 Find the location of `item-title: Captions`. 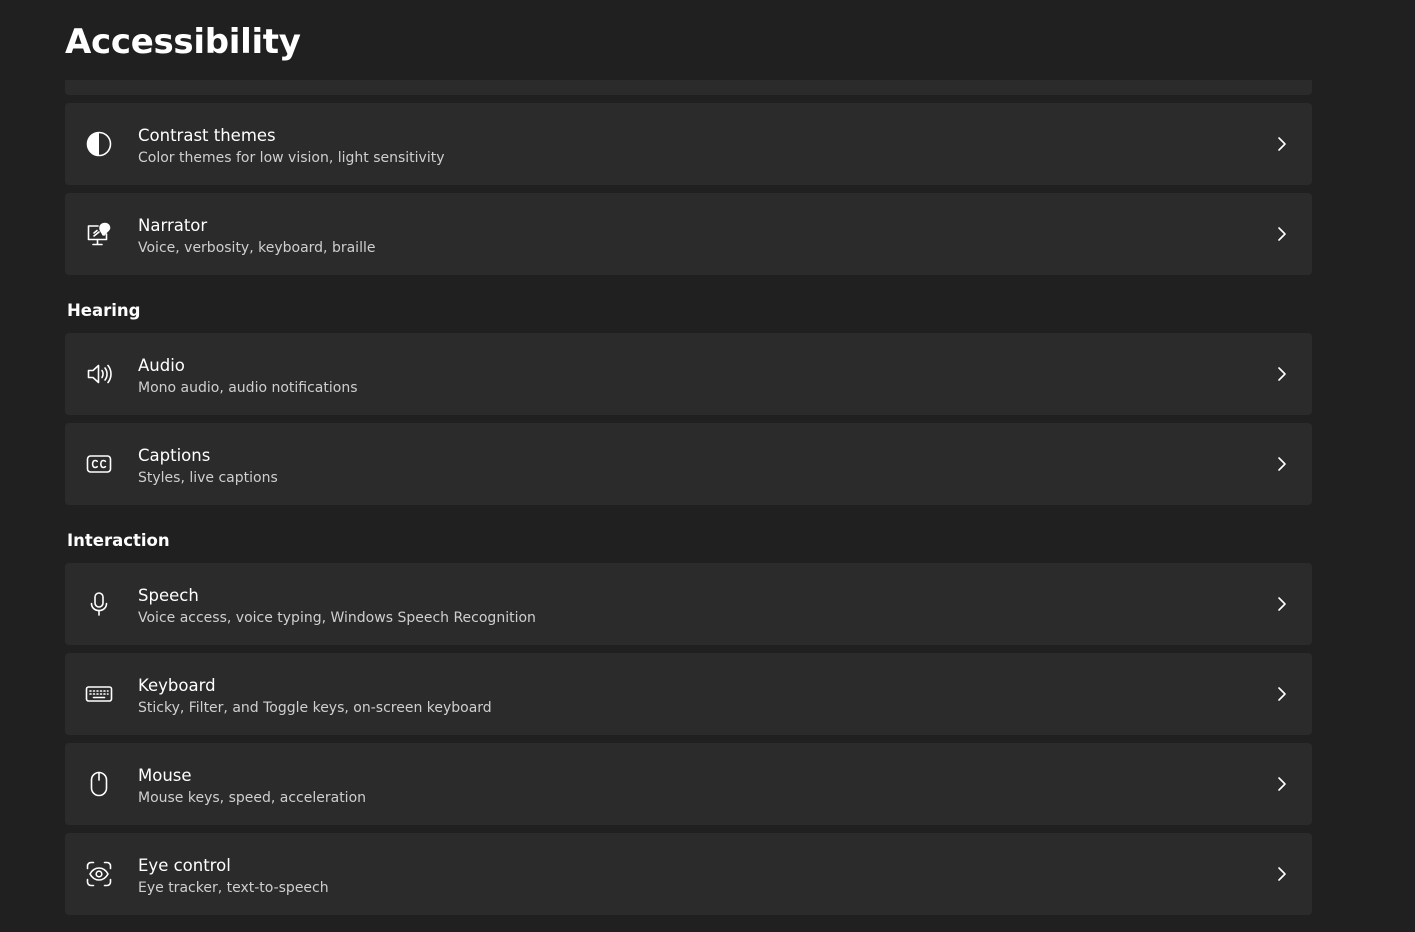

item-title: Captions is located at coordinates (174, 455).